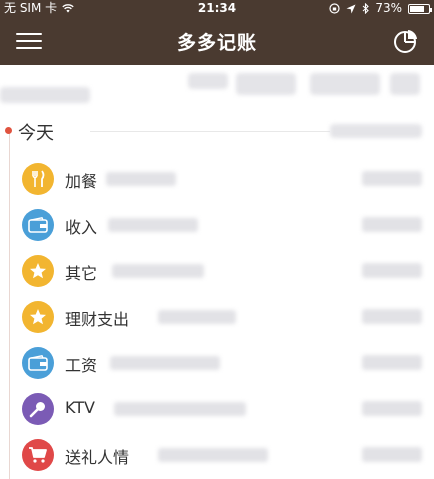 Image resolution: width=434 pixels, height=479 pixels. What do you see at coordinates (420, 8) in the screenshot?
I see `battery-icon` at bounding box center [420, 8].